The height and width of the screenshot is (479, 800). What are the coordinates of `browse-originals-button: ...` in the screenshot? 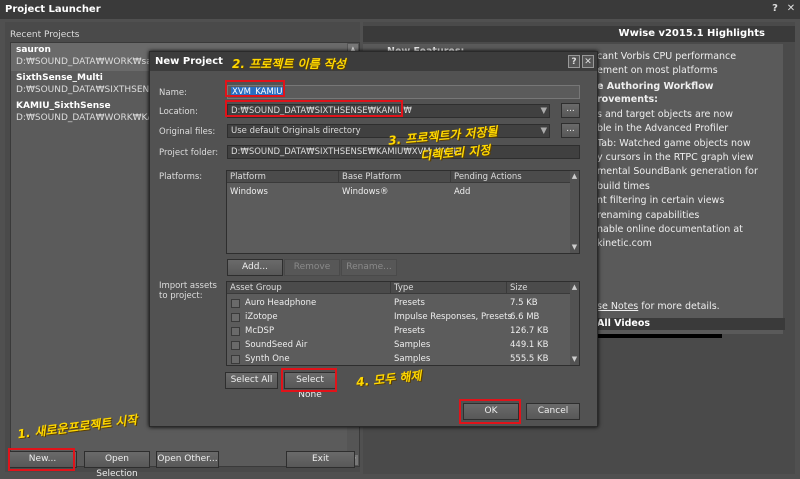 It's located at (570, 130).